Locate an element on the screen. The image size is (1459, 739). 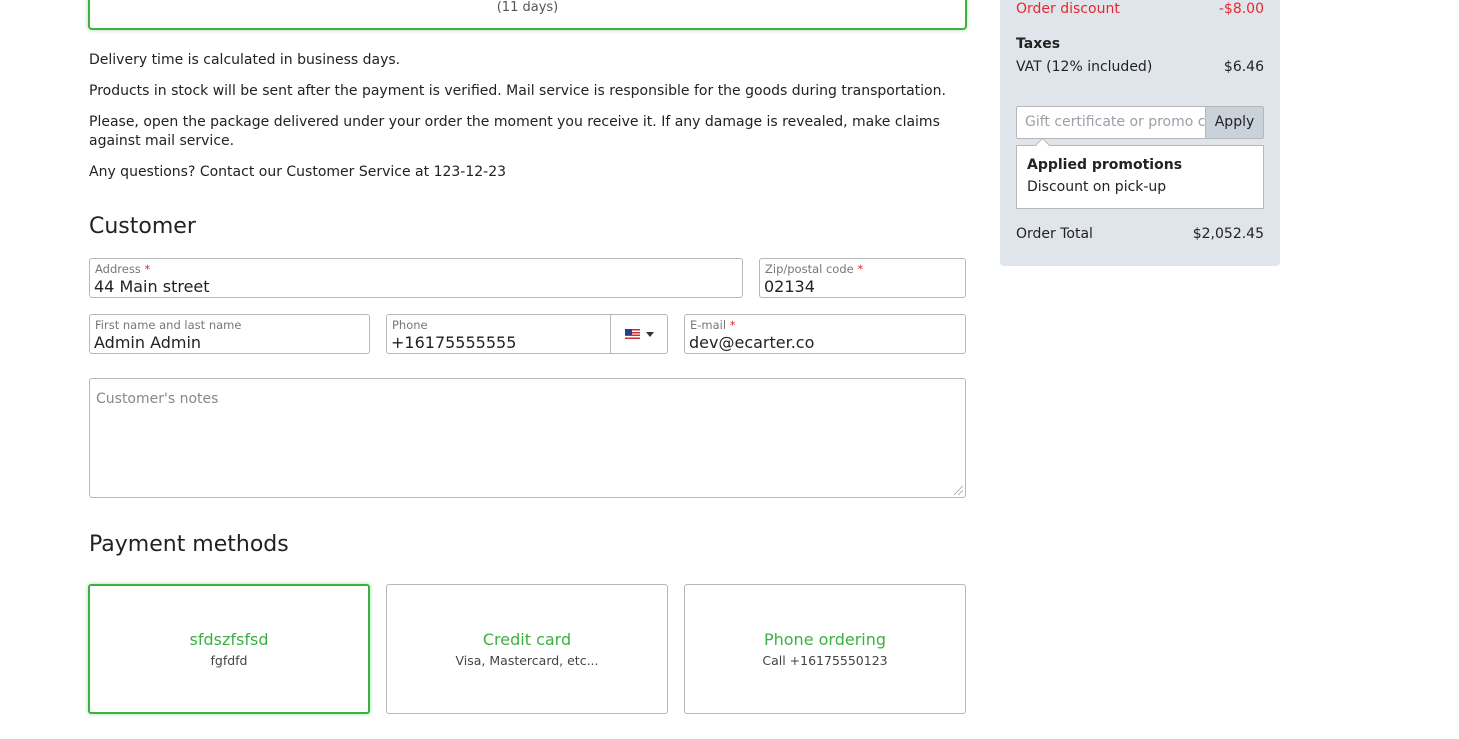
customer-section-title: Customer is located at coordinates (142, 226).